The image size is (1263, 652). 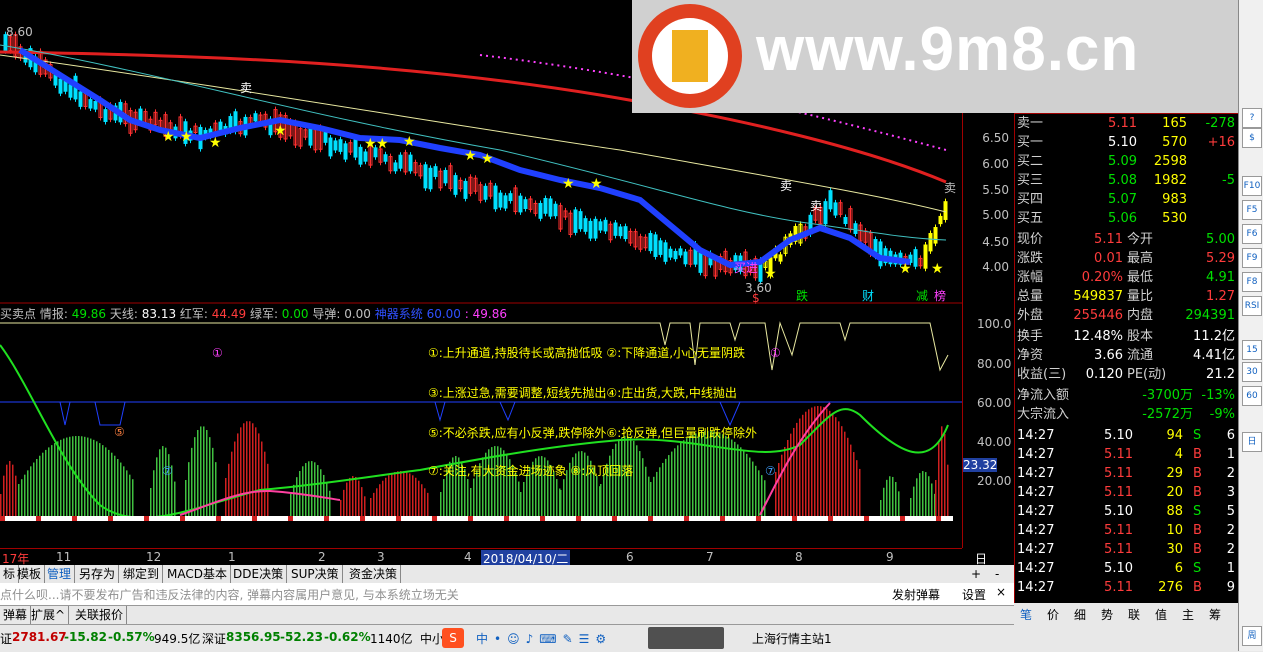 What do you see at coordinates (1252, 442) in the screenshot?
I see `side-tool-button: 日` at bounding box center [1252, 442].